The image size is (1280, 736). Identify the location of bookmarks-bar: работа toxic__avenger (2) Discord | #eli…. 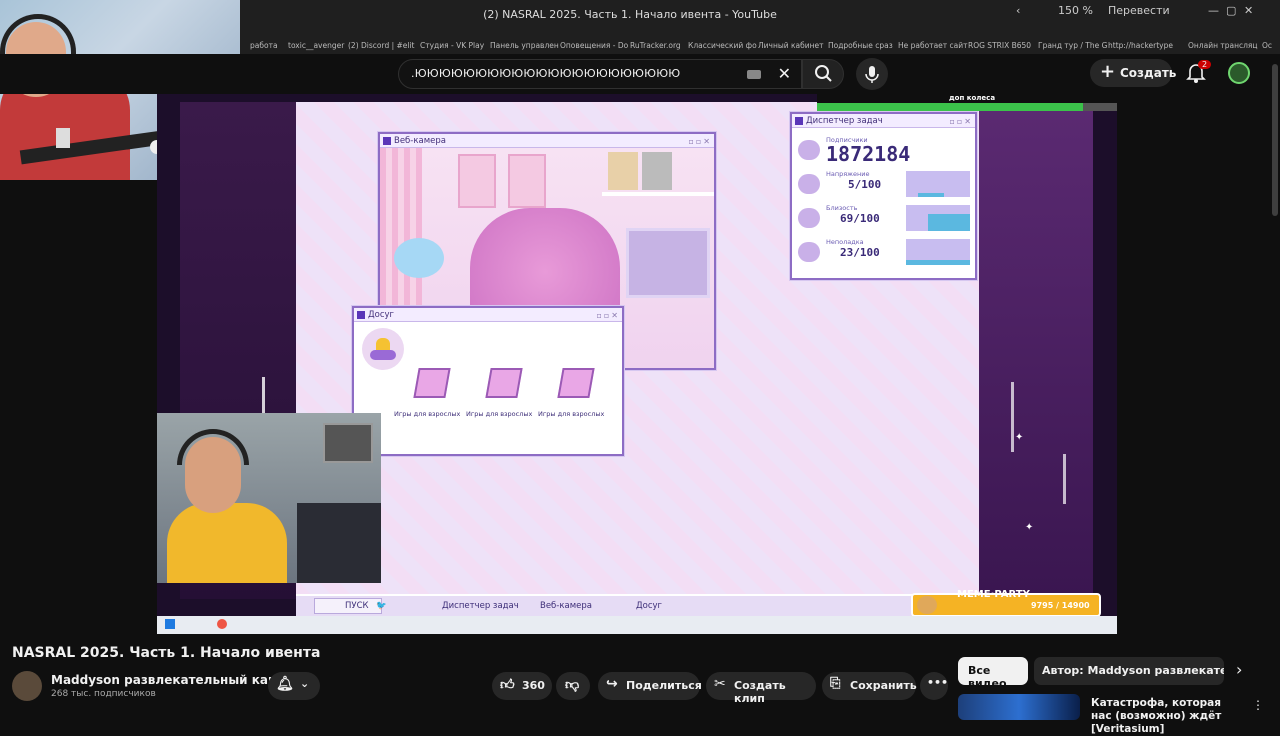
(760, 46).